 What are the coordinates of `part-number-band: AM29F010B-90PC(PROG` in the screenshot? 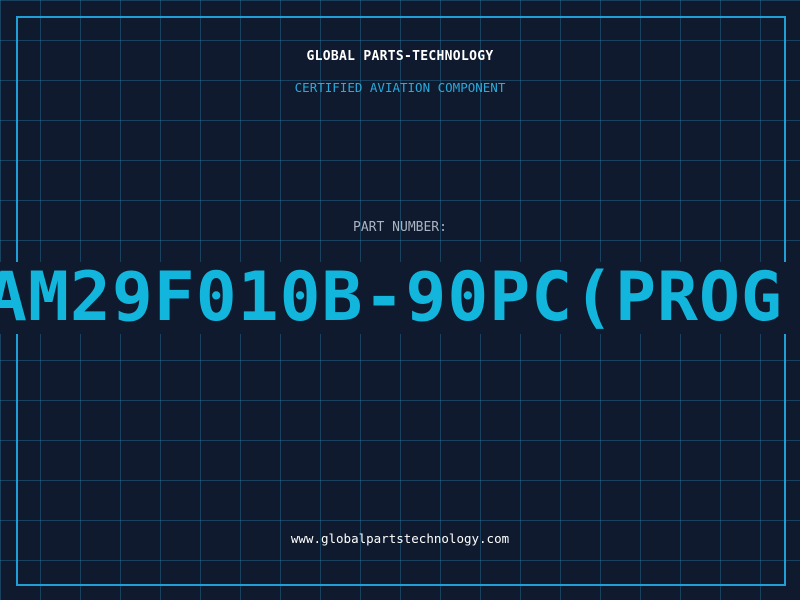 It's located at (400, 298).